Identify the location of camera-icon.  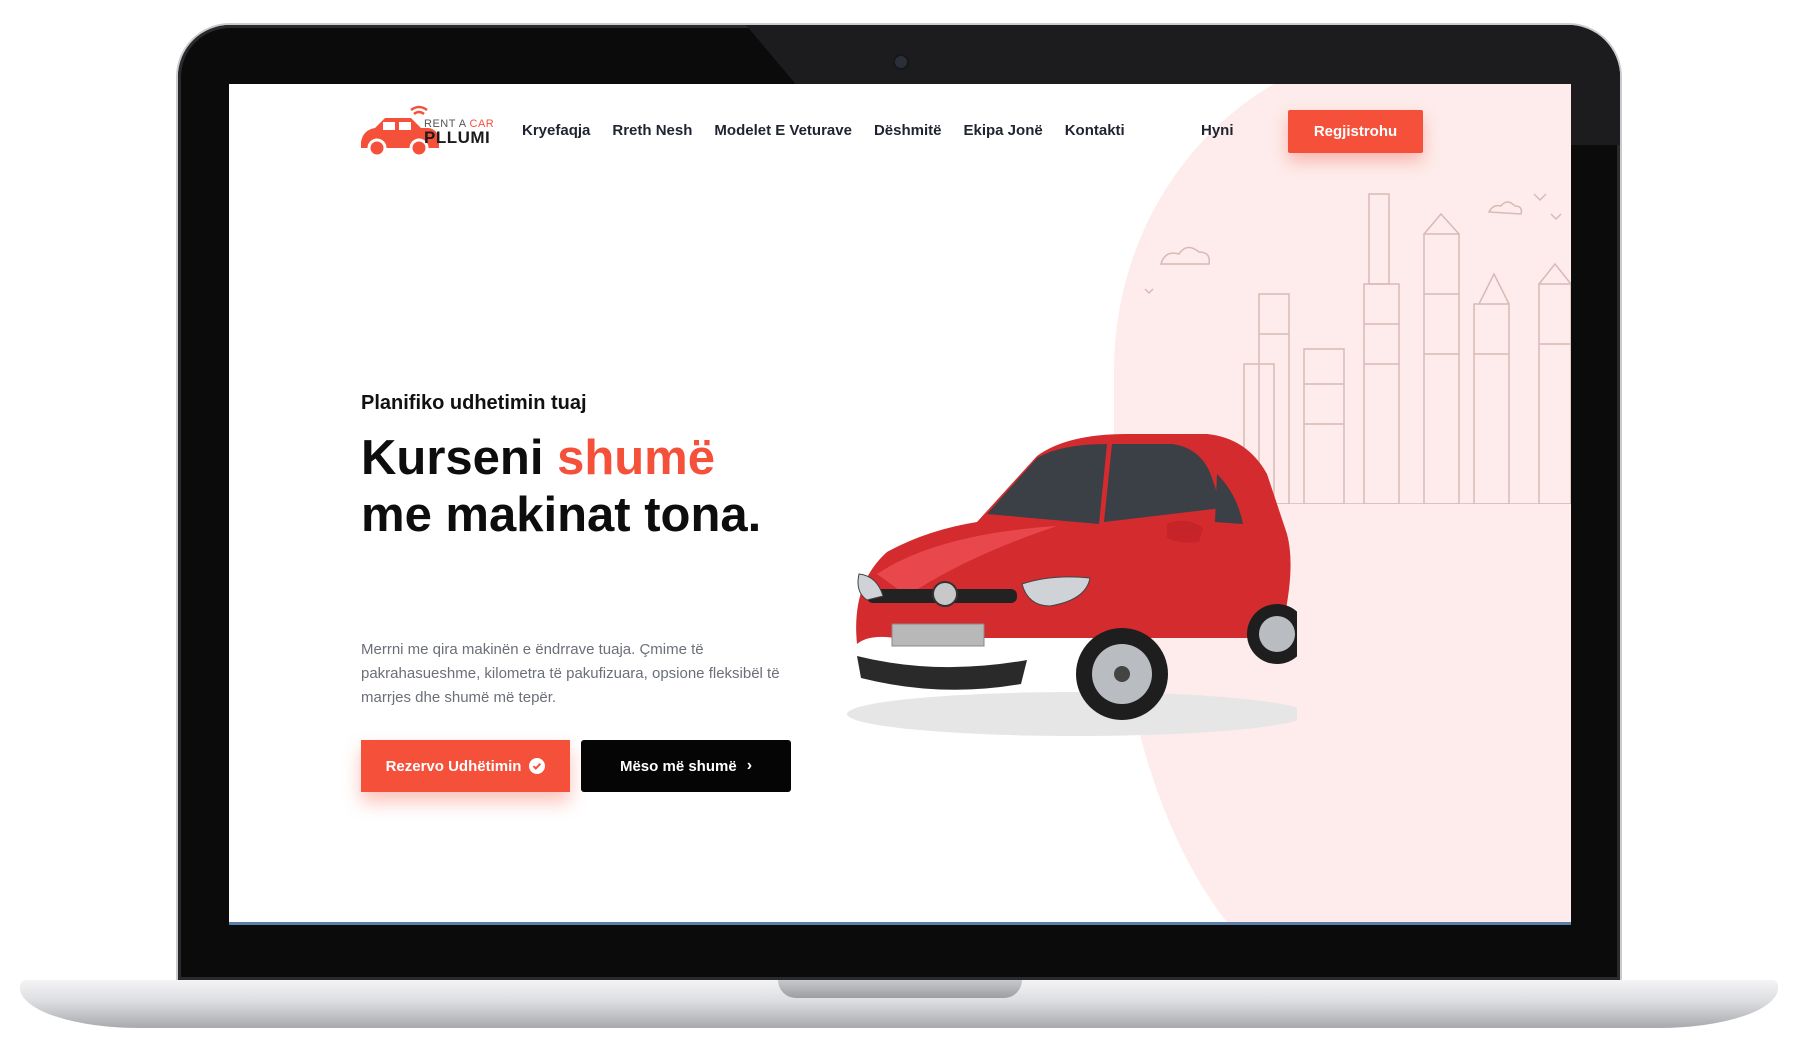
(901, 62).